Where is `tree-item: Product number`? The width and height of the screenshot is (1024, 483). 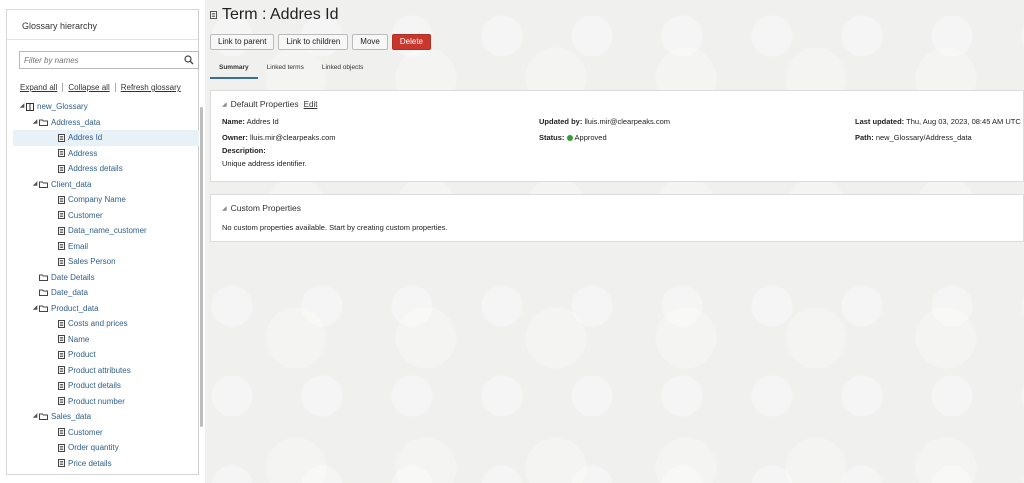 tree-item: Product number is located at coordinates (106, 402).